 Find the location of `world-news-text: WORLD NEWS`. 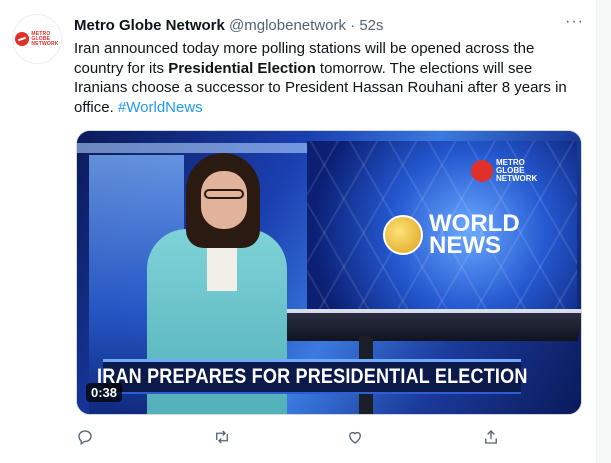

world-news-text: WORLD NEWS is located at coordinates (474, 234).